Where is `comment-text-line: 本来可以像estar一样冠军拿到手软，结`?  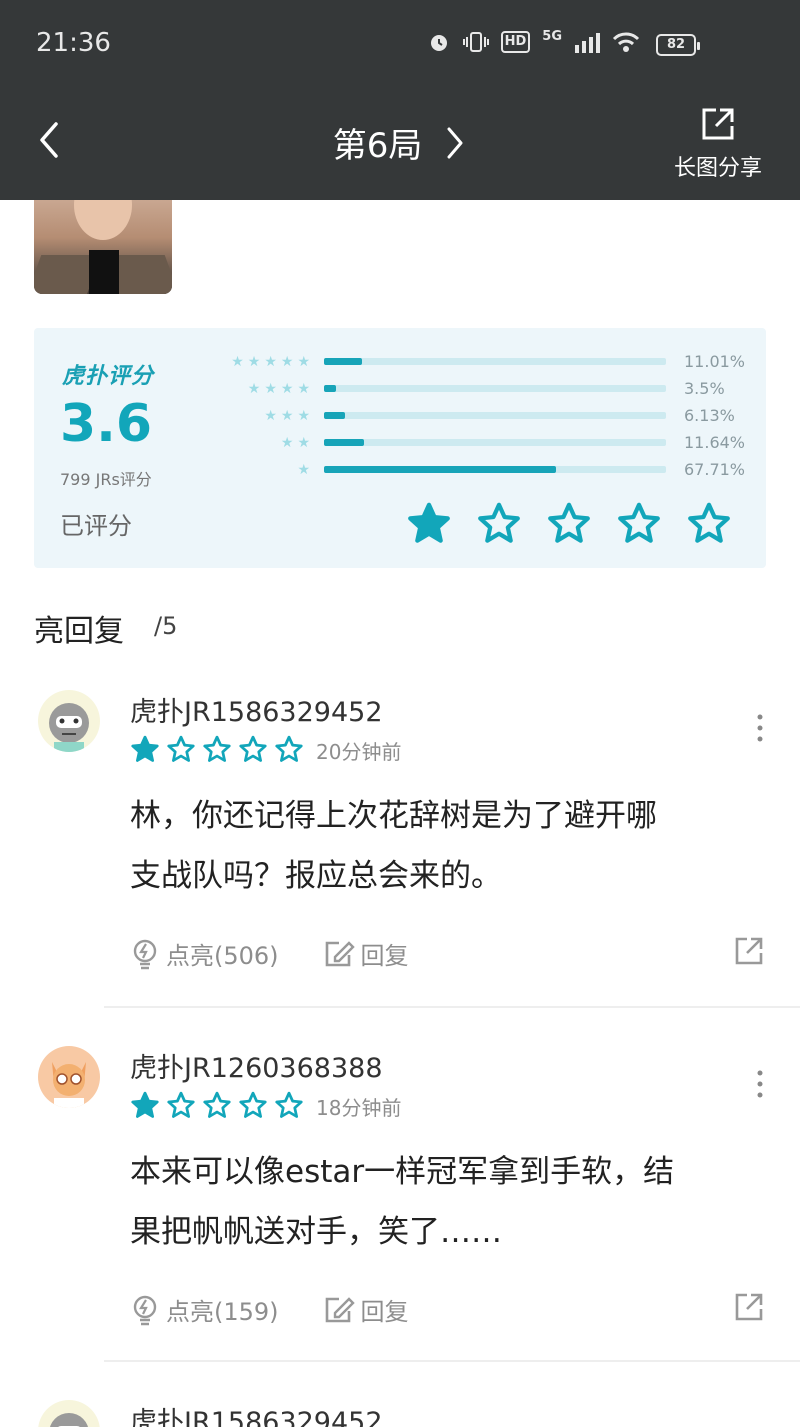 comment-text-line: 本来可以像estar一样冠军拿到手软，结 is located at coordinates (402, 1172).